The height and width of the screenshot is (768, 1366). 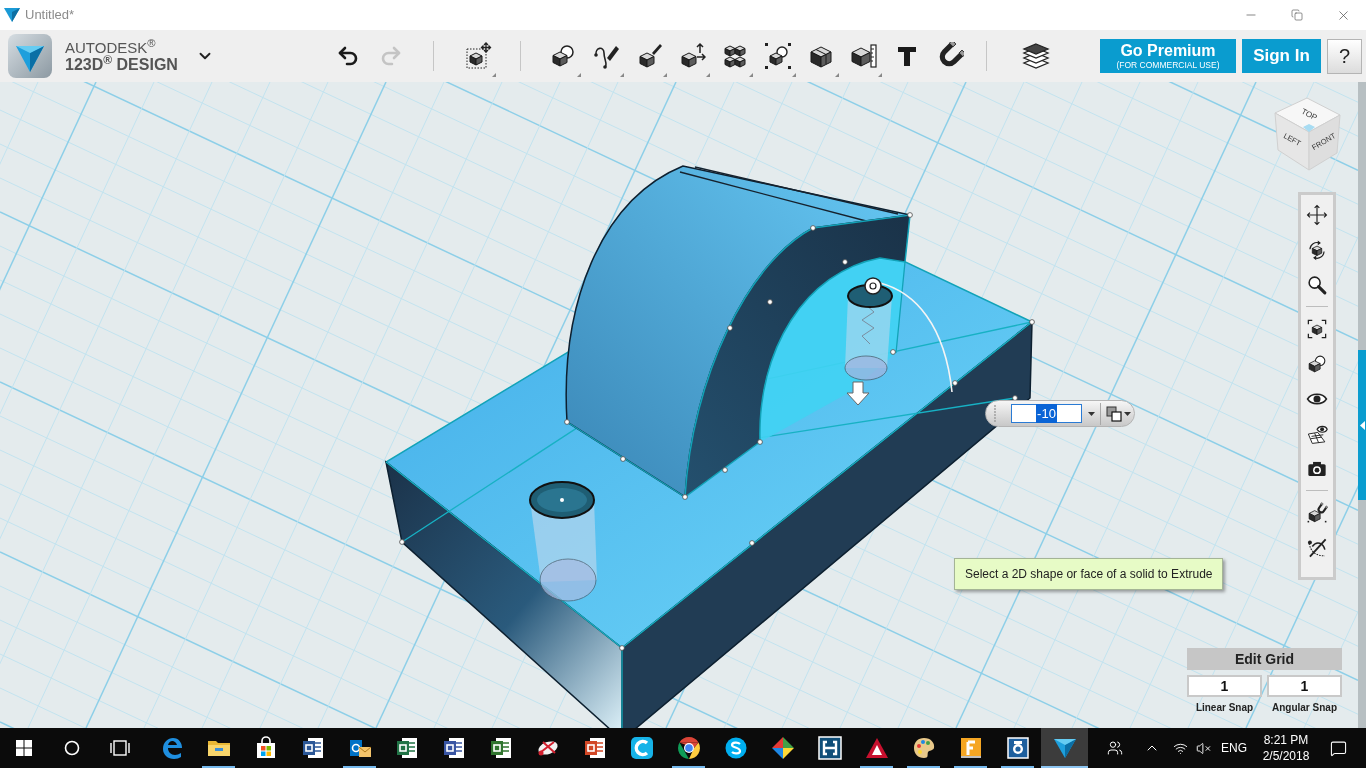 I want to click on wifi-icon, so click(x=1180, y=748).